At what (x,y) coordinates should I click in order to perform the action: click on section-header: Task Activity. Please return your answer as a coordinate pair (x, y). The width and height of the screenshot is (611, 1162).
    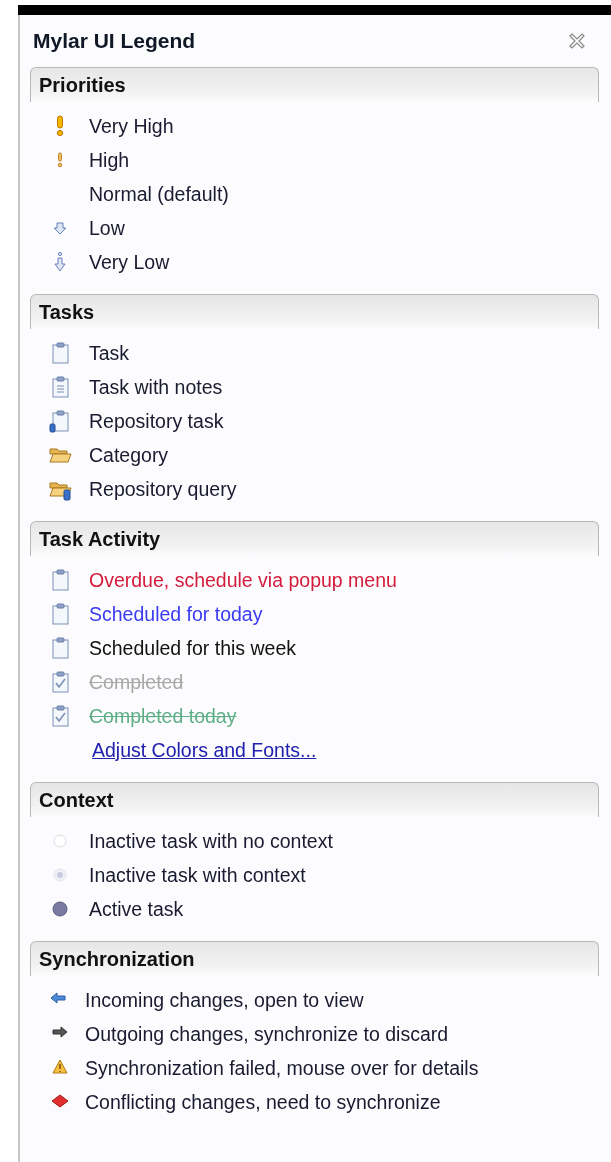
    Looking at the image, I should click on (314, 538).